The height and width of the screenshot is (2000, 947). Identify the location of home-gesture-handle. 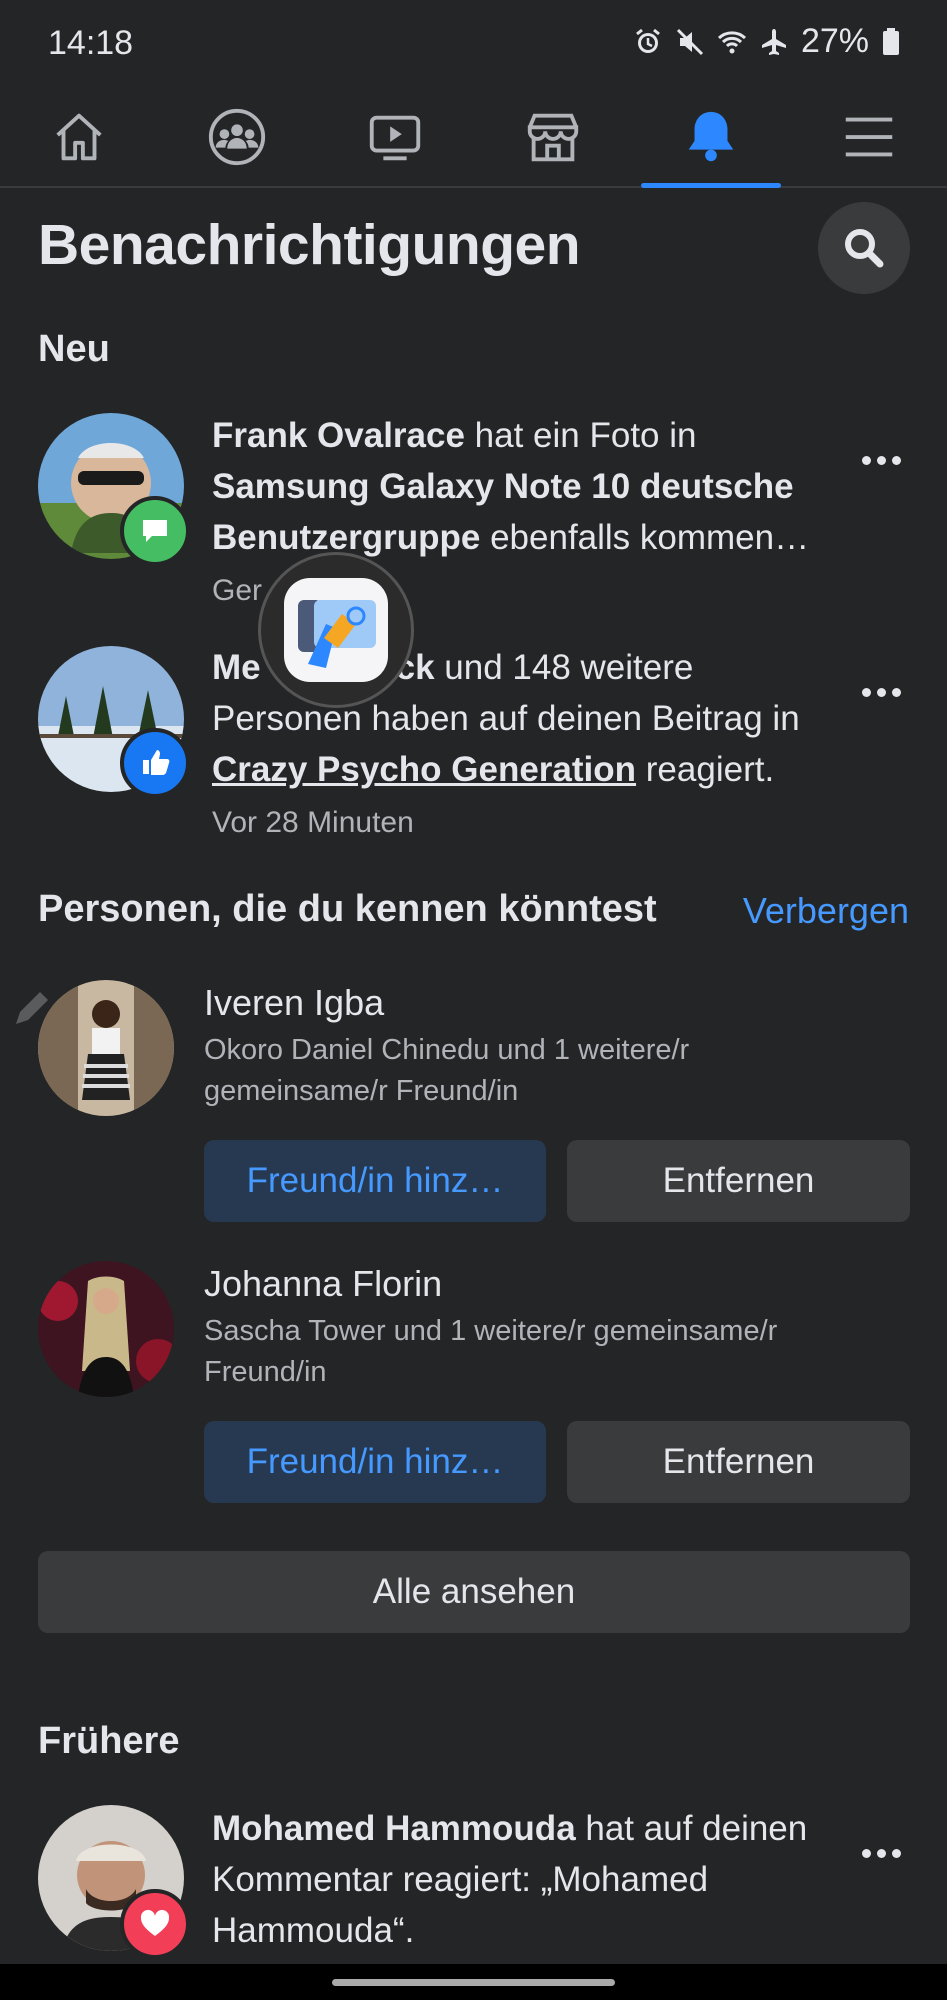
(473, 1982).